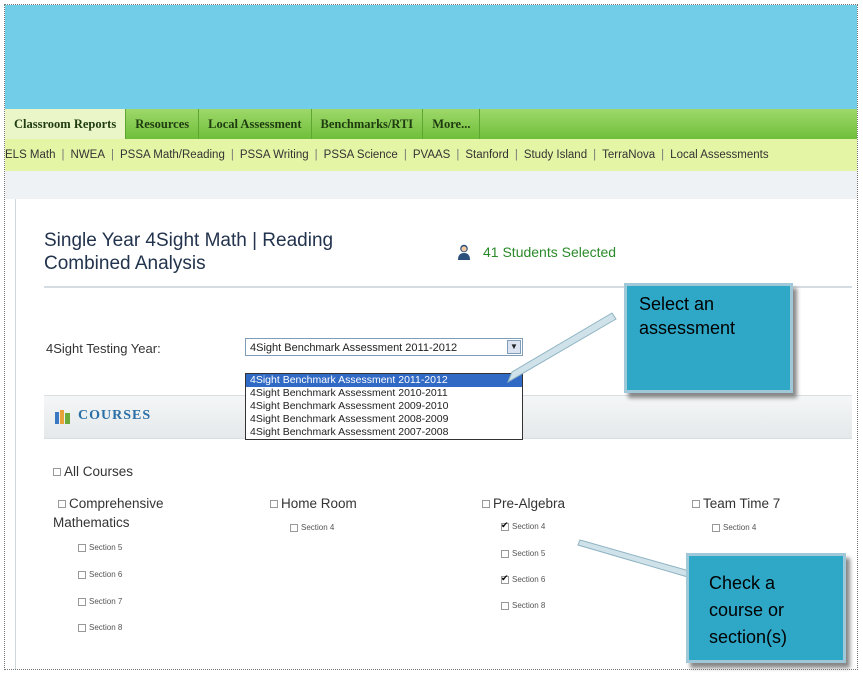 The height and width of the screenshot is (674, 863). I want to click on subnav-pssa-science: PSSA Science, so click(361, 155).